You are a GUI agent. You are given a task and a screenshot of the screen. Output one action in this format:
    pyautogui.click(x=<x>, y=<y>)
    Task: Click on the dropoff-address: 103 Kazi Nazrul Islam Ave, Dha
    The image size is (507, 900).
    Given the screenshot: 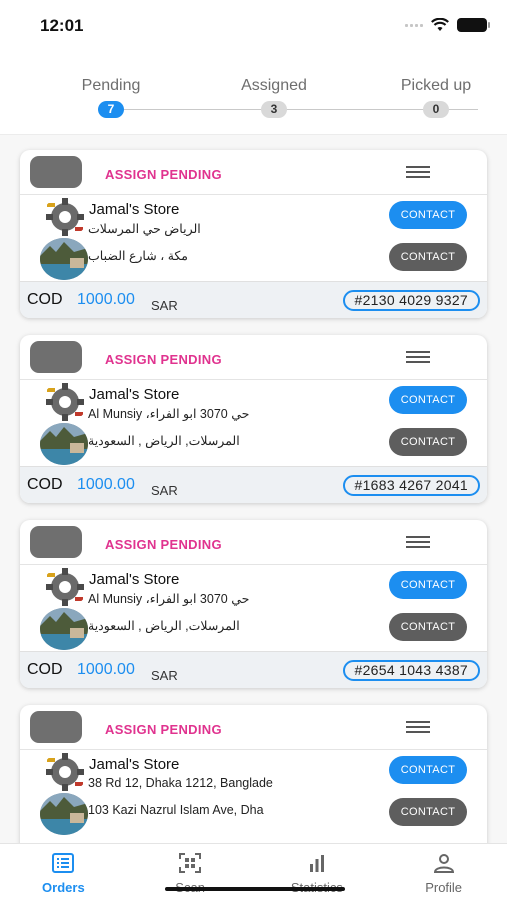 What is the action you would take?
    pyautogui.click(x=176, y=810)
    